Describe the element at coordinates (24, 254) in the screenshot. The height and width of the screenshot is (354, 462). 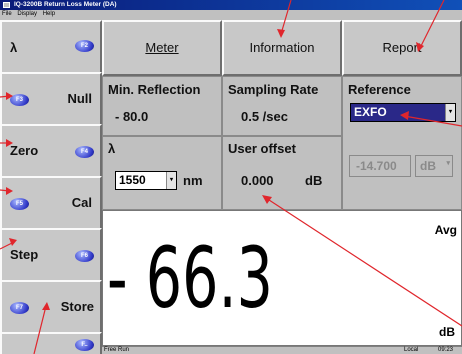
I see `step-label: Step` at that location.